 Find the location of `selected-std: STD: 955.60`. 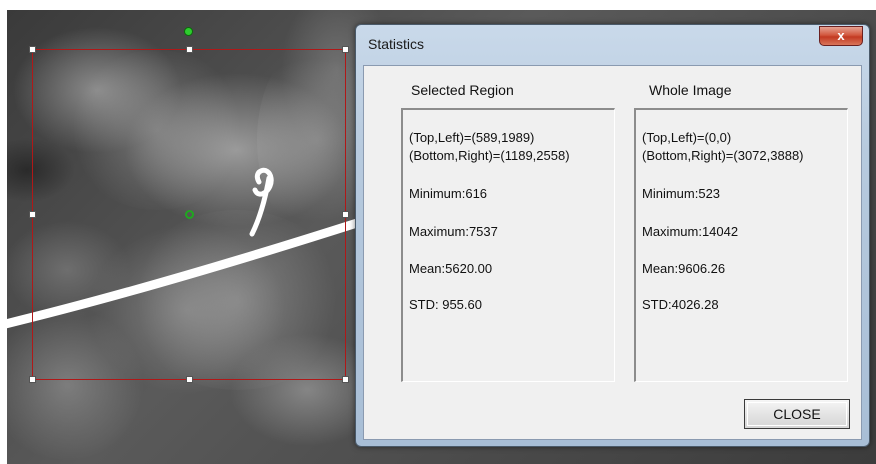

selected-std: STD: 955.60 is located at coordinates (445, 304).